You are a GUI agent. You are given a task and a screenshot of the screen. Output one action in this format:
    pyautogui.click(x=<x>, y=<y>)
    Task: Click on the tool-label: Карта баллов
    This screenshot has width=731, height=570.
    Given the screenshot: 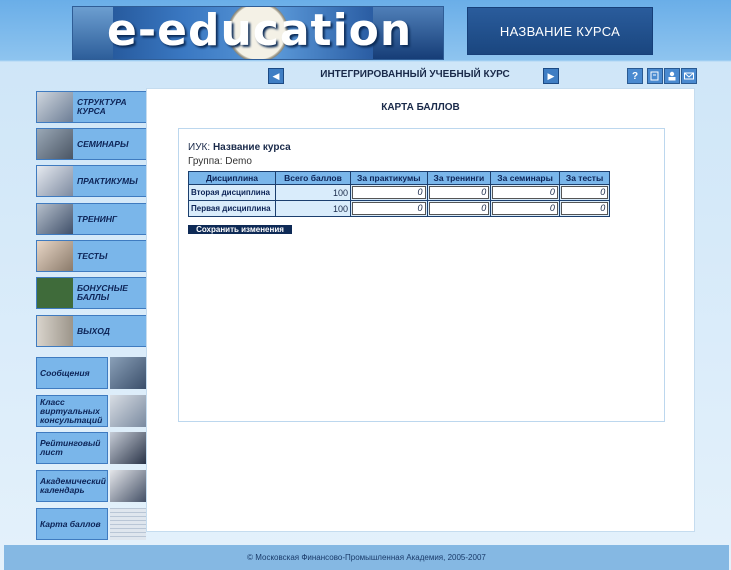 What is the action you would take?
    pyautogui.click(x=72, y=524)
    